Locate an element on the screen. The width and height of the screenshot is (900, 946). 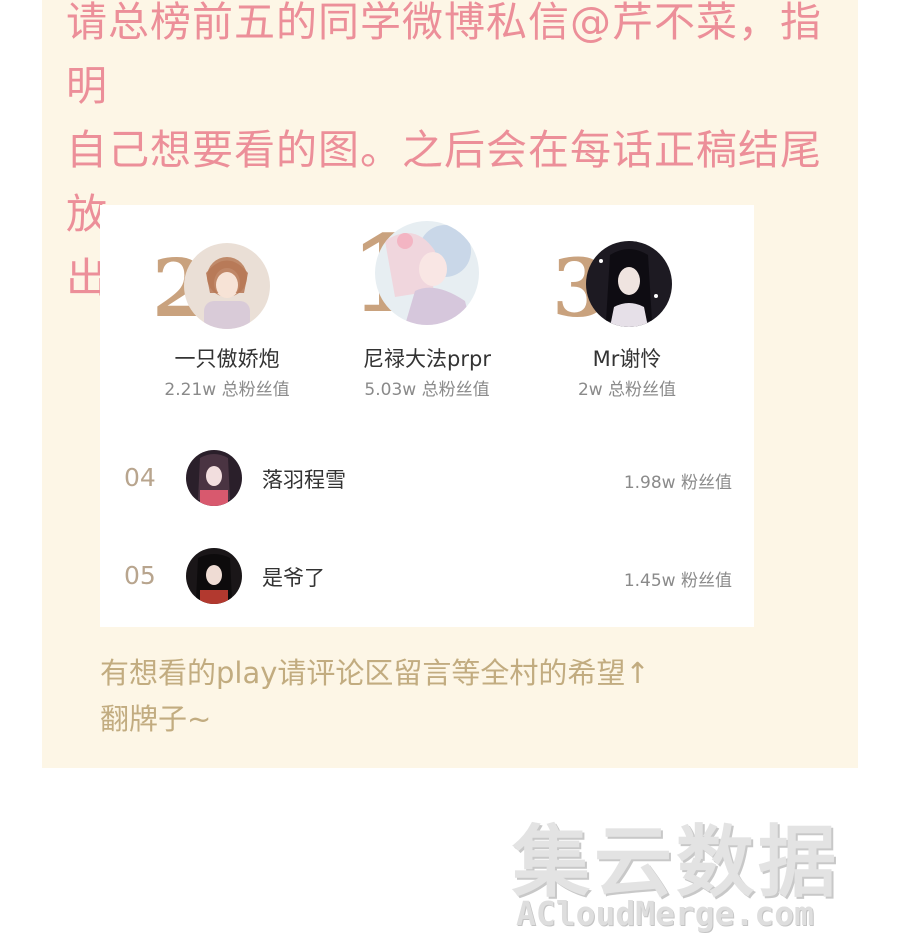
row-score-4: 1.98w 粉丝值 is located at coordinates (677, 483).